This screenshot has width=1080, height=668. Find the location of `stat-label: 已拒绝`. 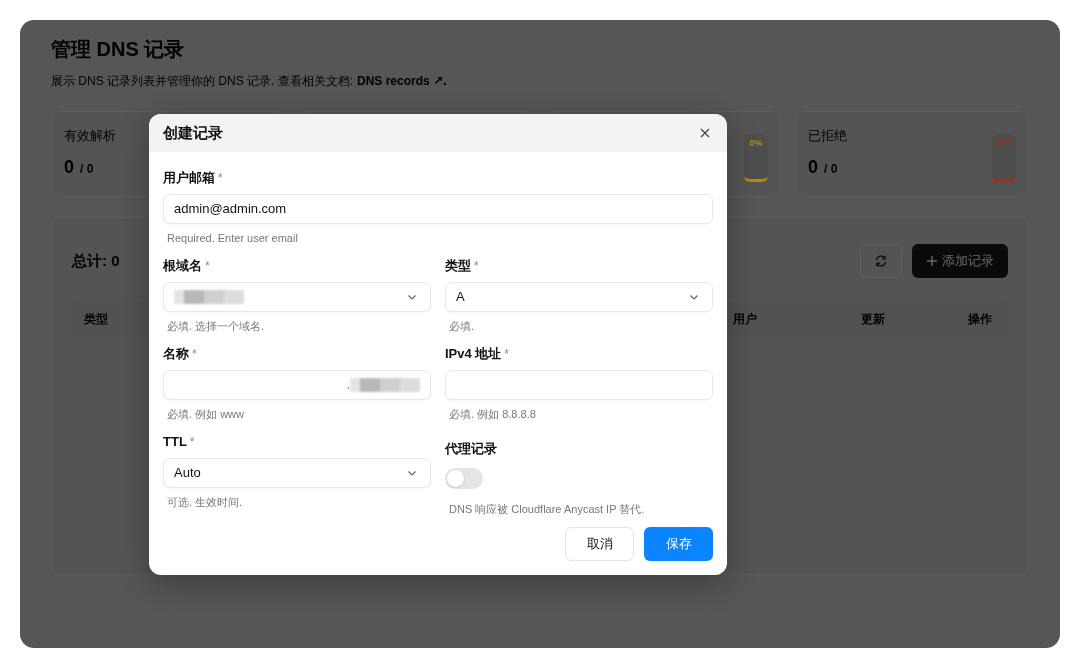

stat-label: 已拒绝 is located at coordinates (827, 136).